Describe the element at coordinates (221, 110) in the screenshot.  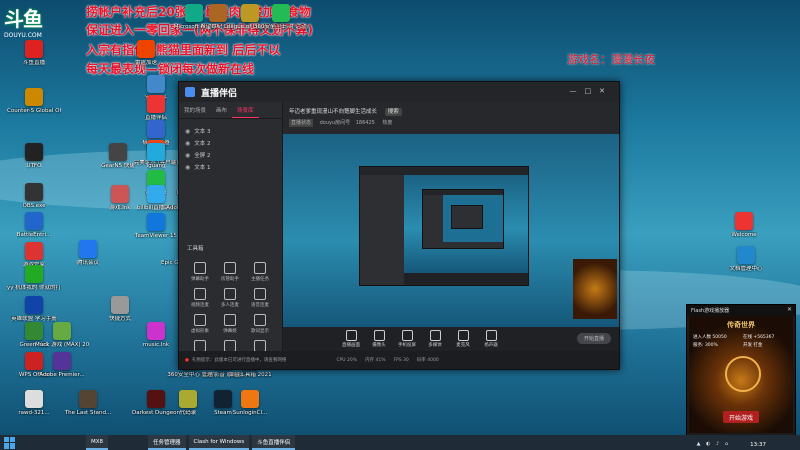
I see `tab-canvas: 画布` at that location.